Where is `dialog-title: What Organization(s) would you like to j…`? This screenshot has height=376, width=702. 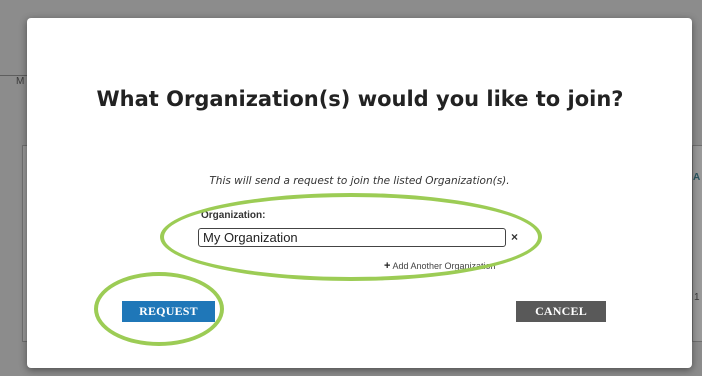
dialog-title: What Organization(s) would you like to j… is located at coordinates (360, 99).